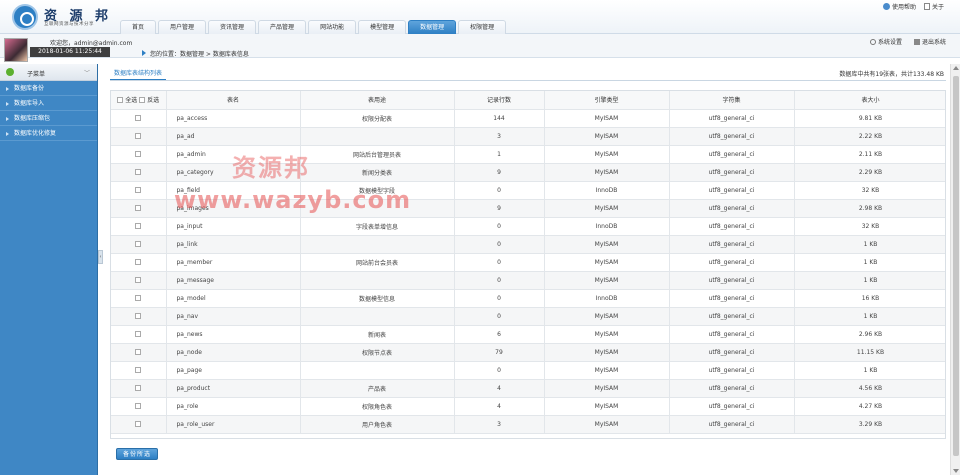  Describe the element at coordinates (732, 100) in the screenshot. I see `col-header-charset: 字符集` at that location.